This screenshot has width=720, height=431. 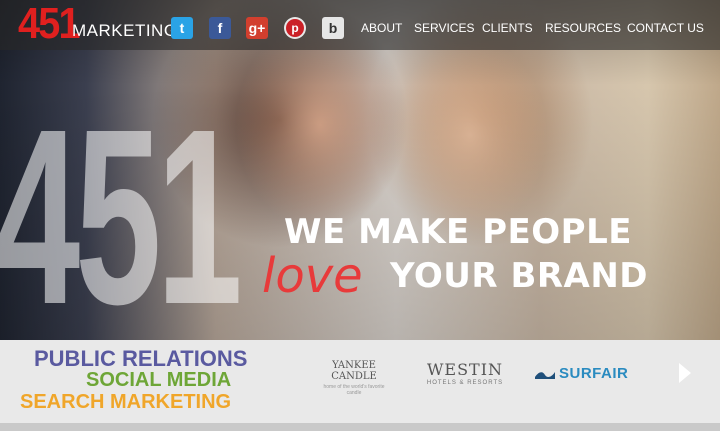 I want to click on pinterest-icon: p, so click(x=295, y=28).